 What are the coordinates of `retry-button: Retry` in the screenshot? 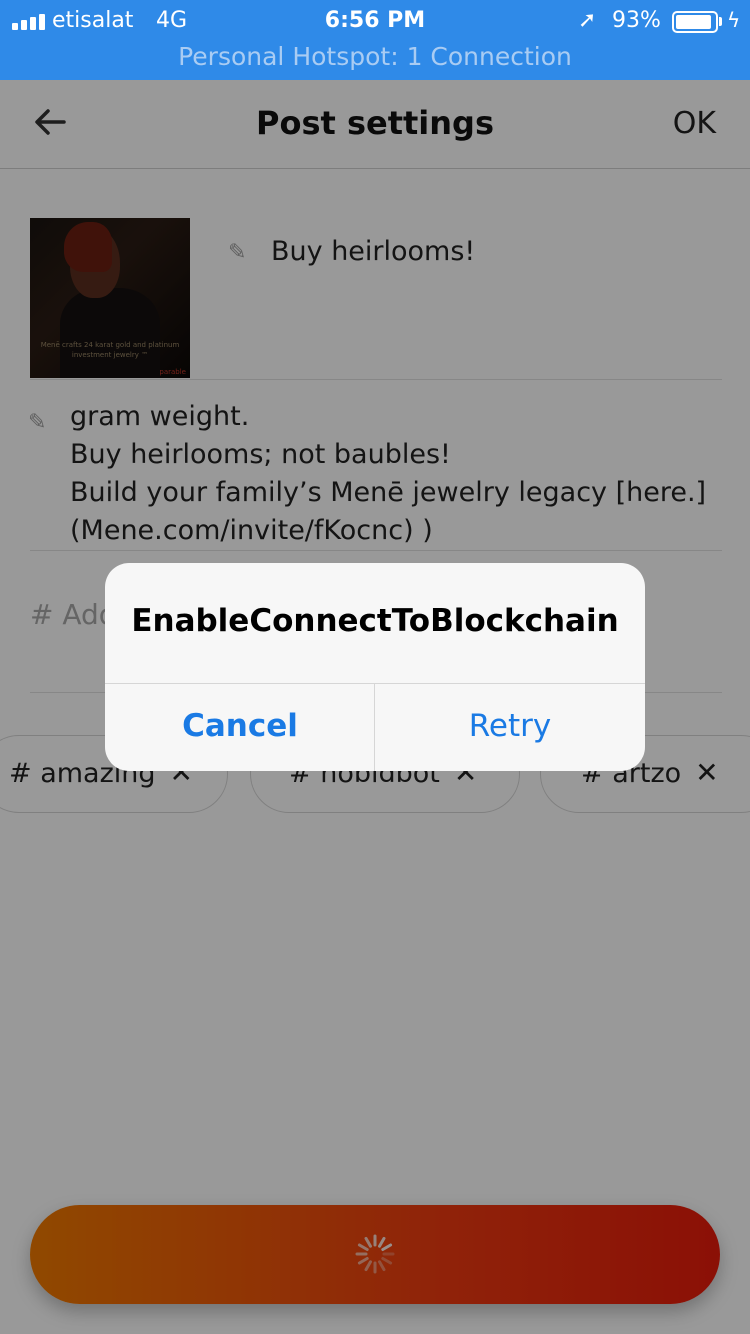 It's located at (510, 727).